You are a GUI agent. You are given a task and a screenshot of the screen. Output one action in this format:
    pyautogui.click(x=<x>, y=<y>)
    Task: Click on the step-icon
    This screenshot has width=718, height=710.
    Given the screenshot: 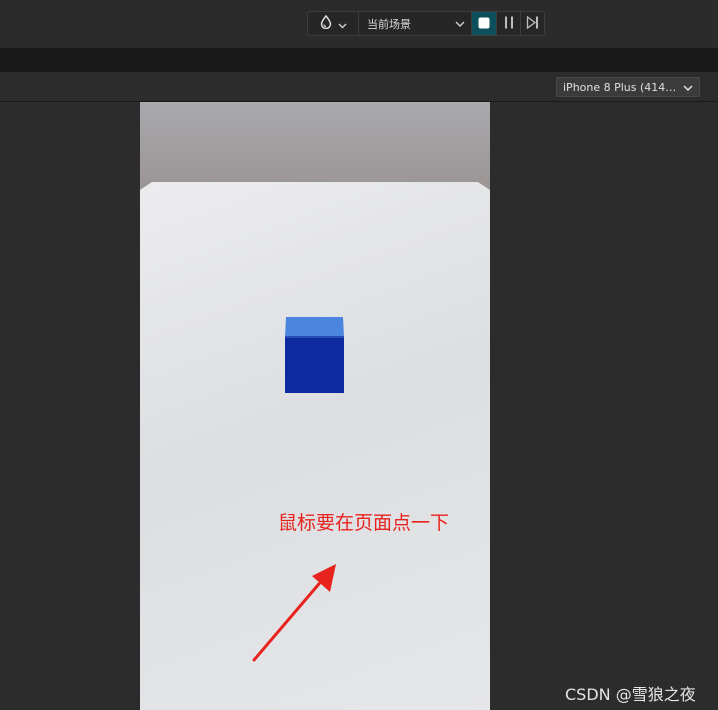 What is the action you would take?
    pyautogui.click(x=532, y=23)
    